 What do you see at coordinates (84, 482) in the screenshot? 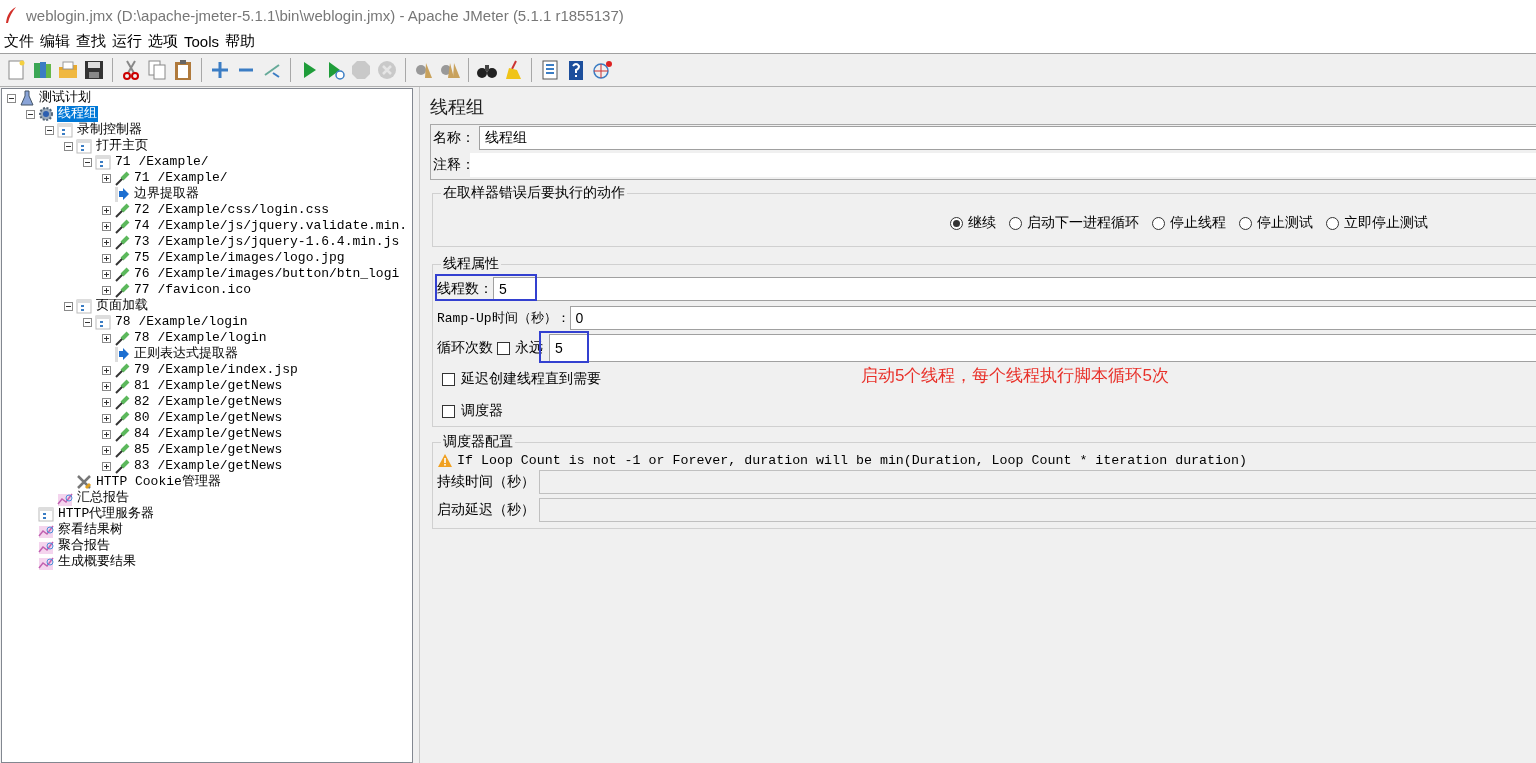
I see `wrench-icon` at bounding box center [84, 482].